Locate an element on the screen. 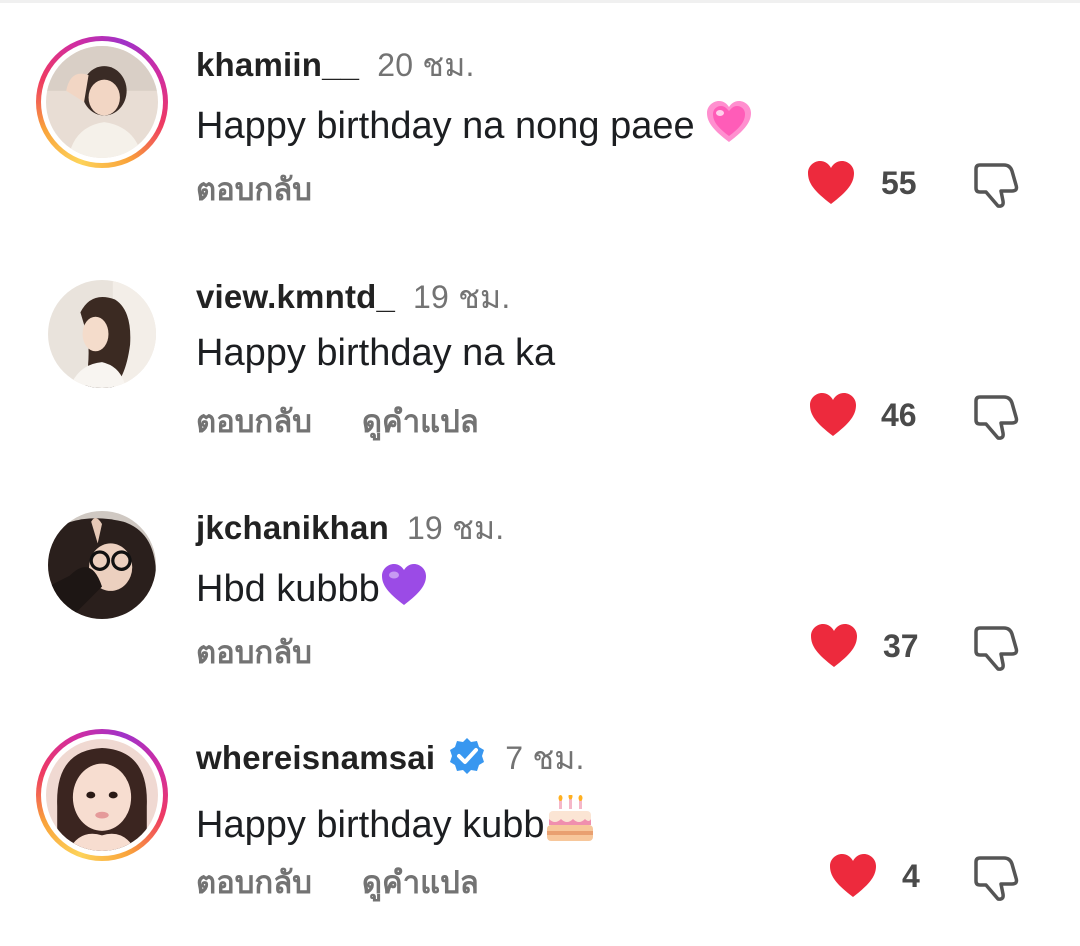 The image size is (1080, 946). comment-text: Happy birthday na nong paee is located at coordinates (445, 126).